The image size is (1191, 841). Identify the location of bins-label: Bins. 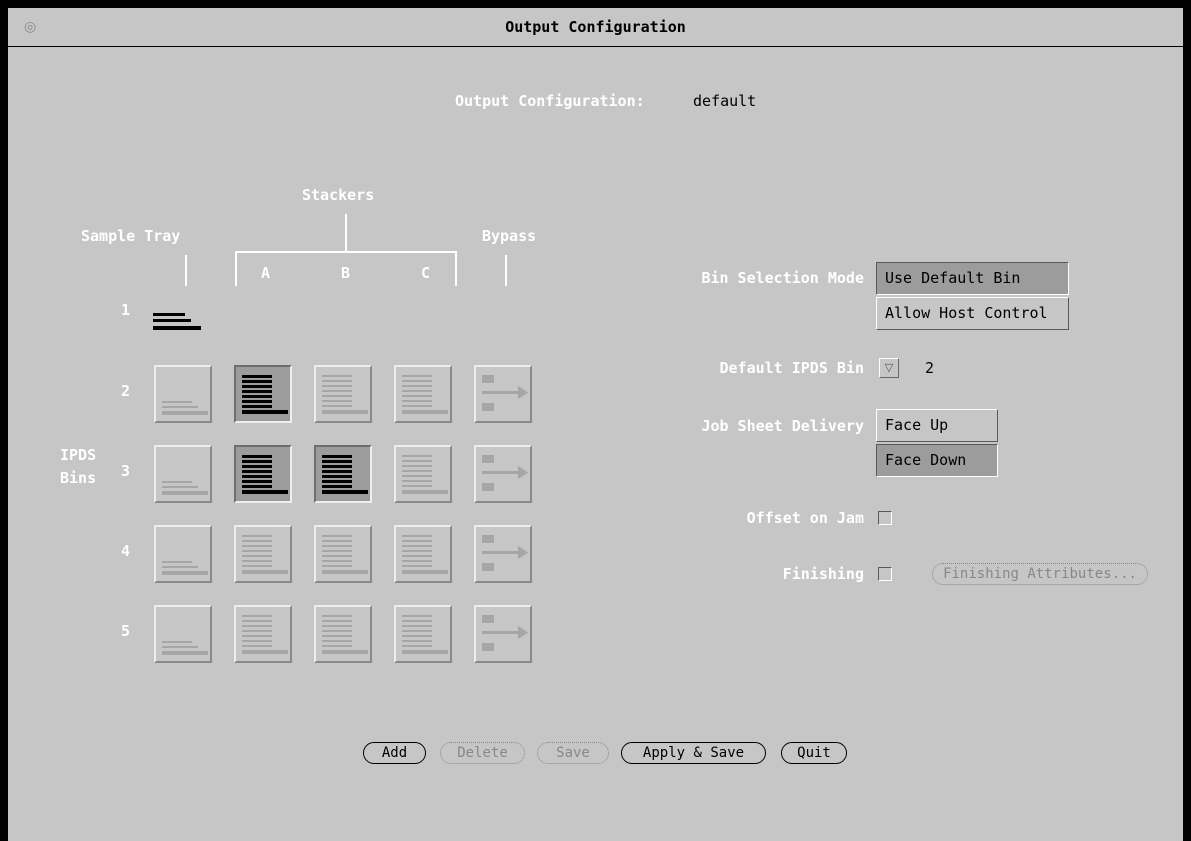
(78, 478).